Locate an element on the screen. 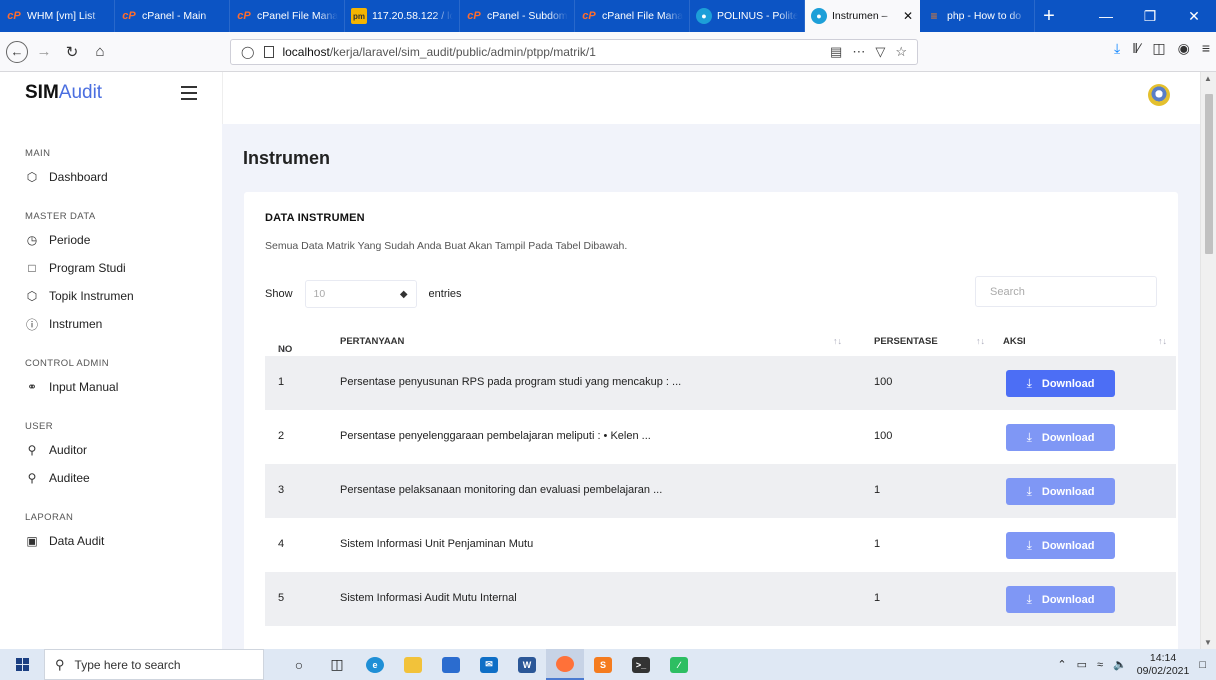 The width and height of the screenshot is (1216, 680). browser-tab: ● POLINUS - Polite is located at coordinates (747, 16).